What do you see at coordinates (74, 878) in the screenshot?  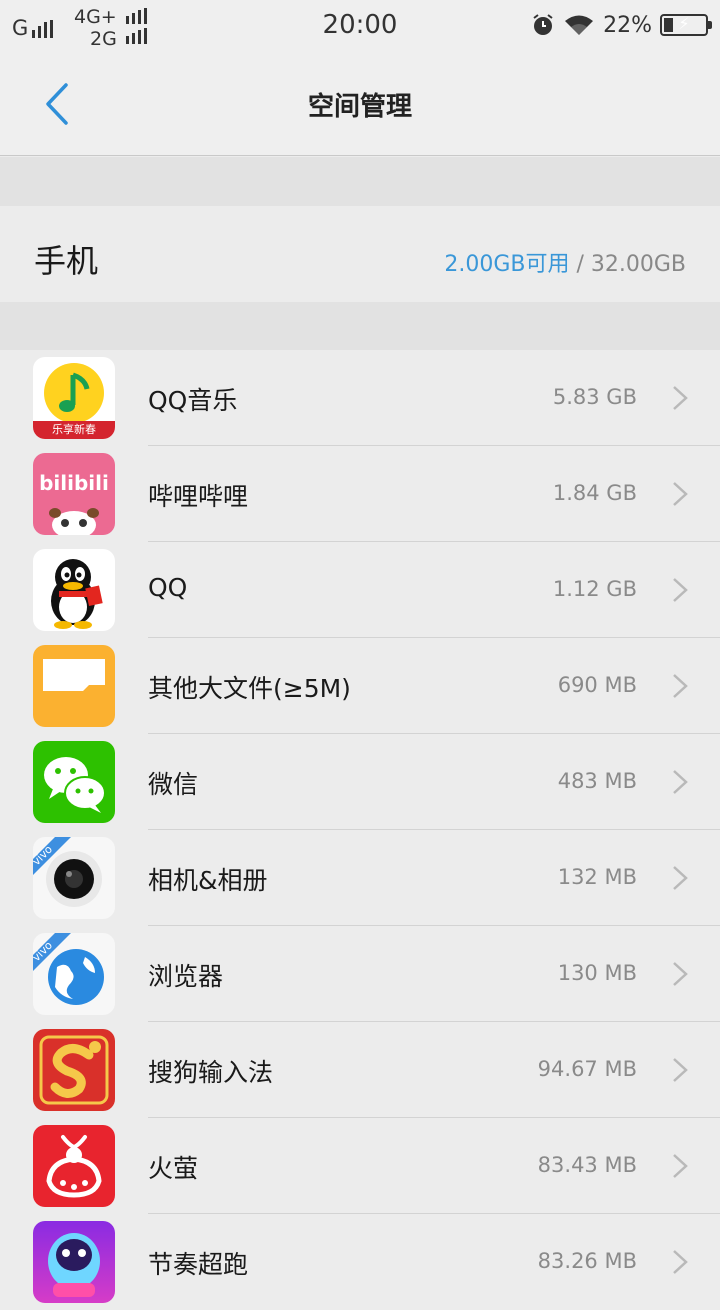 I see `camera-icon: vivo` at bounding box center [74, 878].